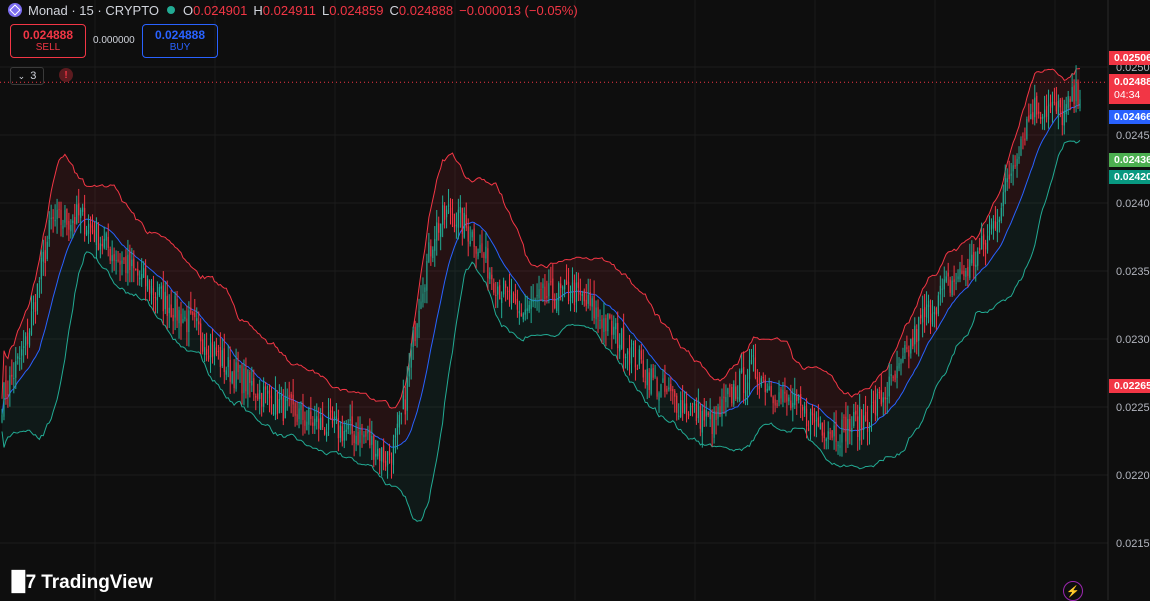 The height and width of the screenshot is (601, 1150). I want to click on market-status-icon, so click(171, 10).